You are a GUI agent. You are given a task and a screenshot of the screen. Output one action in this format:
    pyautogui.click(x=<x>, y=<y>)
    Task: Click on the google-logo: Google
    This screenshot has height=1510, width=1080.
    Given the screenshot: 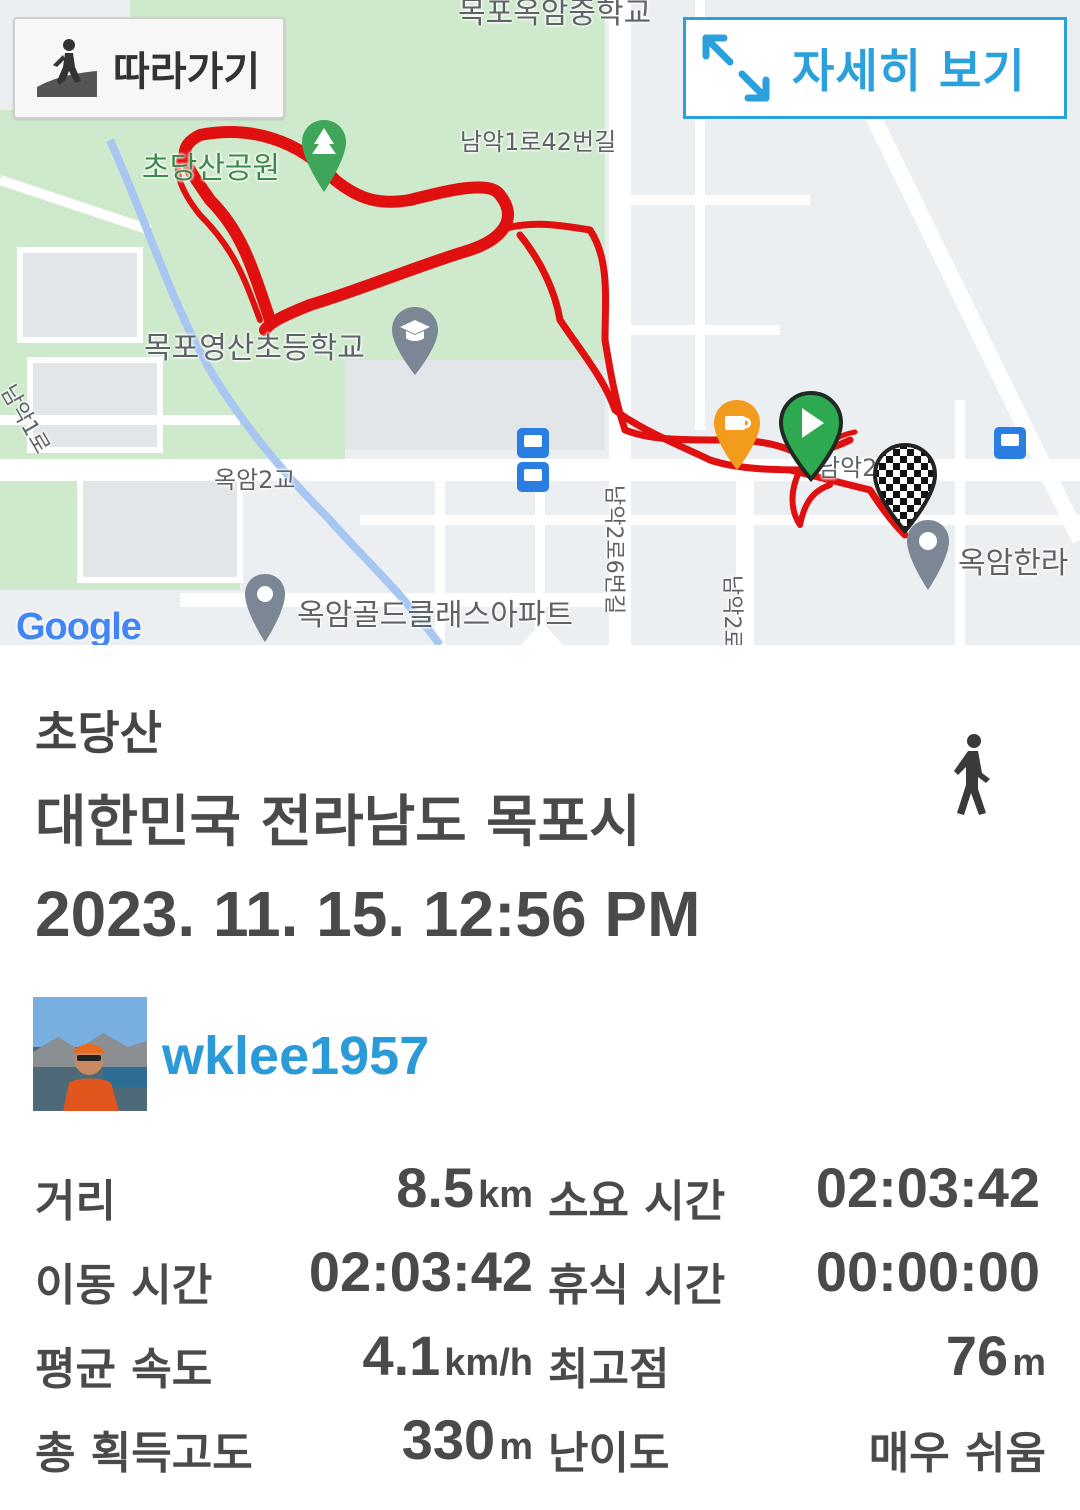 What is the action you would take?
    pyautogui.click(x=79, y=625)
    